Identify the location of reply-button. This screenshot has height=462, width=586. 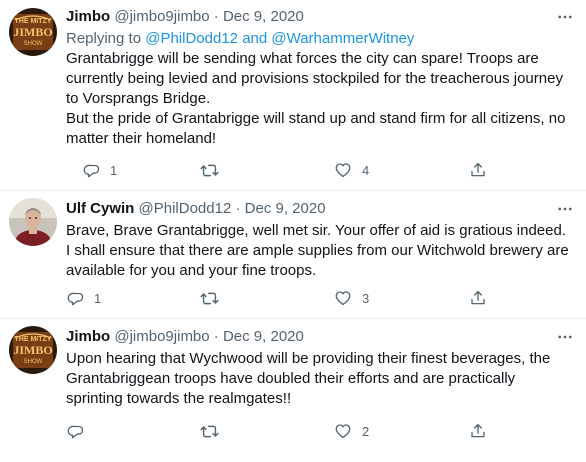
(80, 431).